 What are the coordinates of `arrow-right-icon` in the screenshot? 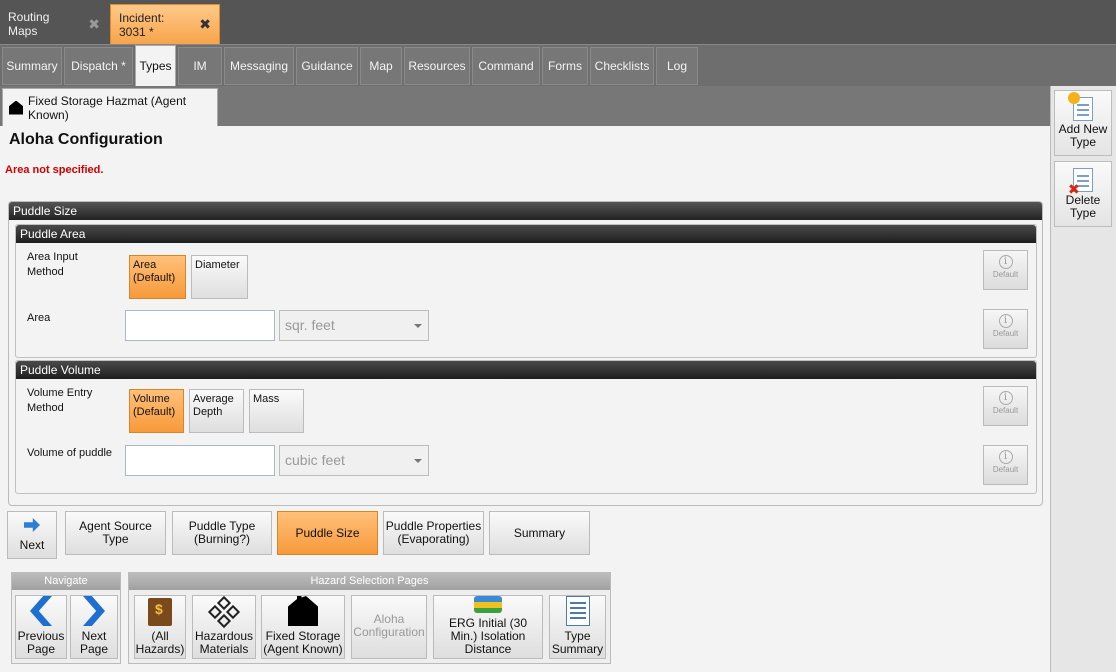 It's located at (32, 525).